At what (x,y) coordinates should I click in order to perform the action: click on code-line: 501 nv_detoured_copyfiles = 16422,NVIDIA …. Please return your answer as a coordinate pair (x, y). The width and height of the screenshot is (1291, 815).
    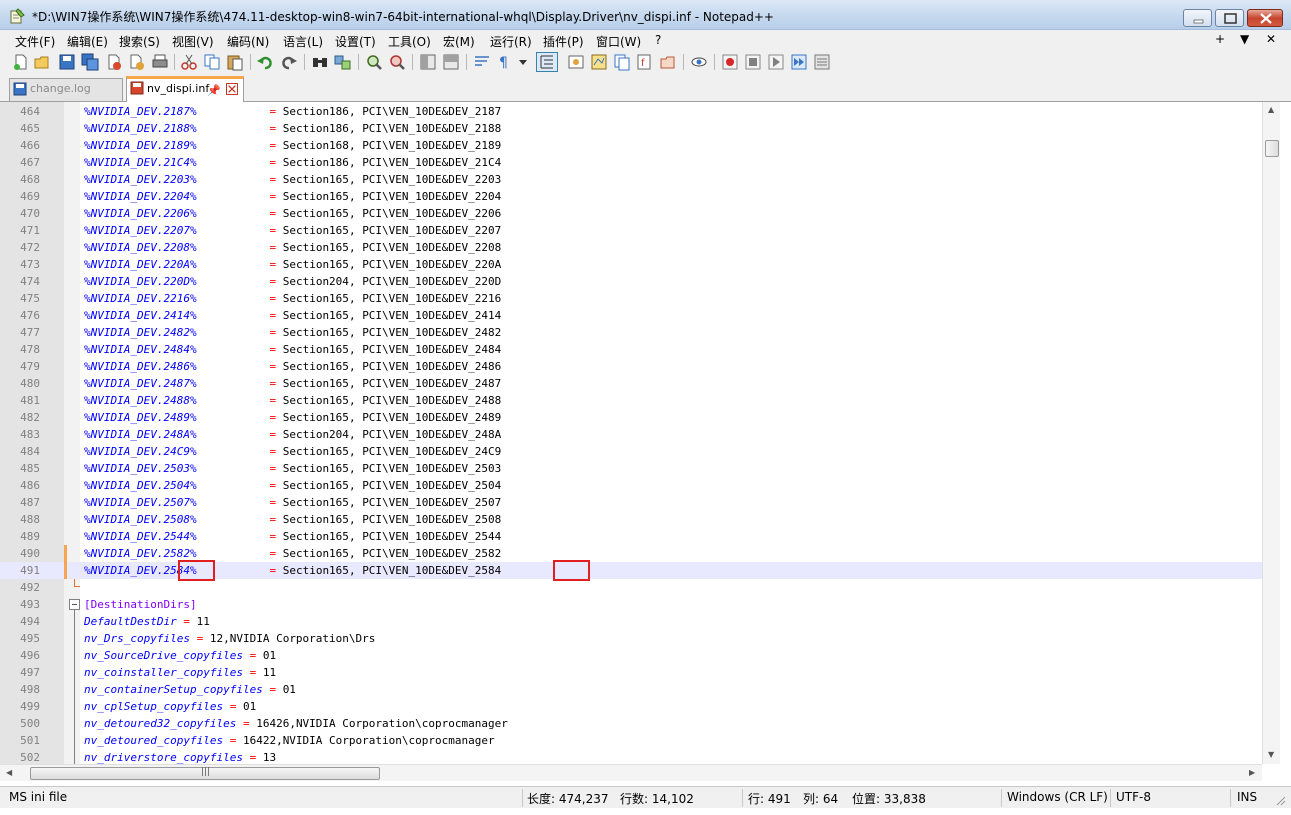
    Looking at the image, I should click on (631, 740).